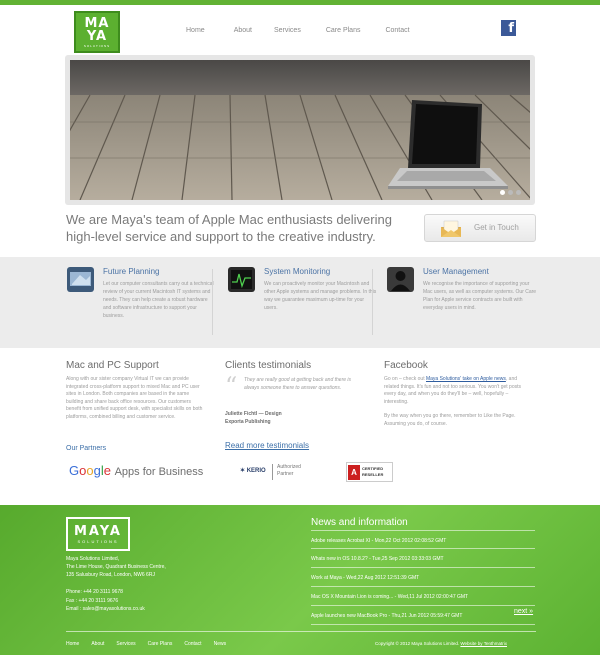  What do you see at coordinates (105, 609) in the screenshot?
I see `email-address: Email : sales@mayasolutions.co.uk` at bounding box center [105, 609].